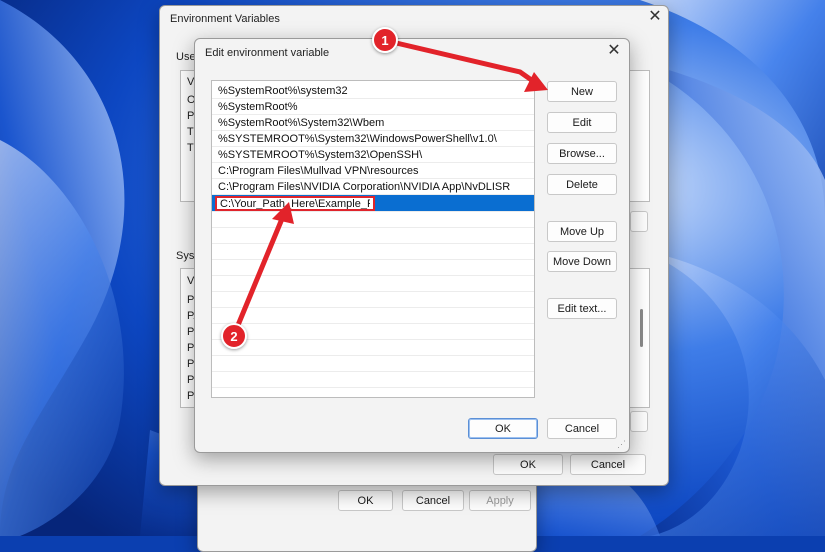 The width and height of the screenshot is (825, 552). Describe the element at coordinates (582, 428) in the screenshot. I see `edit-dialog-cancel-button: Cancel` at that location.